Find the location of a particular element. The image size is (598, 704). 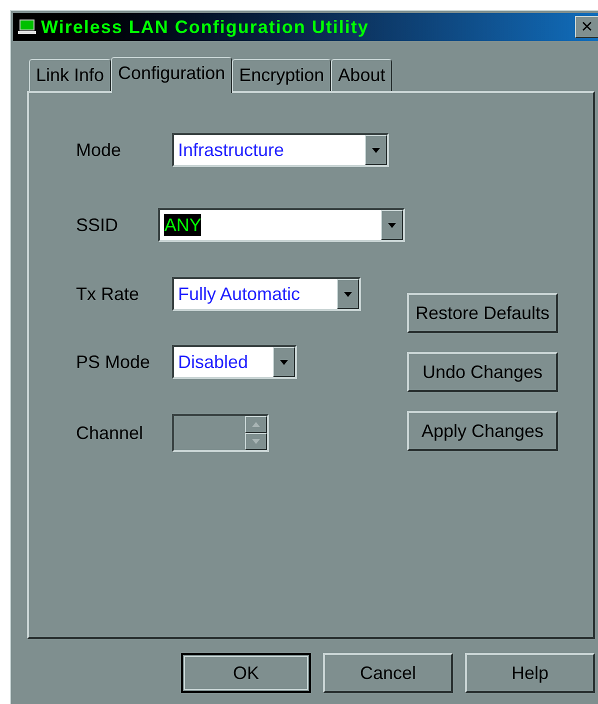

up-arrow-icon is located at coordinates (256, 424).